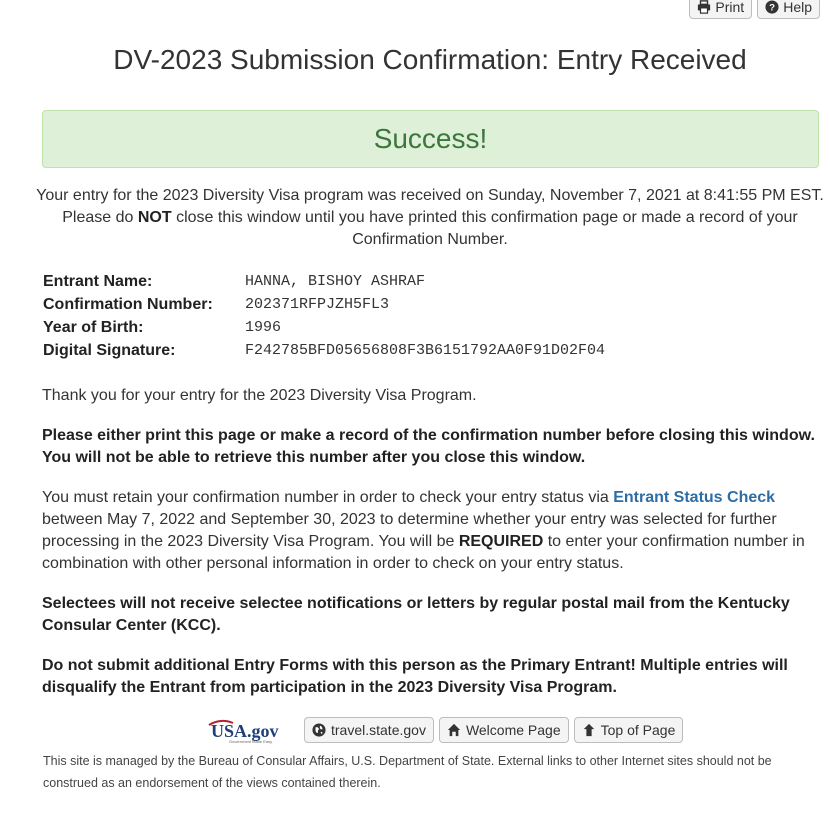 Image resolution: width=830 pixels, height=814 pixels. I want to click on detail-row-name: Entrant Name: HANNA, BISHOY ASHRAF, so click(324, 281).